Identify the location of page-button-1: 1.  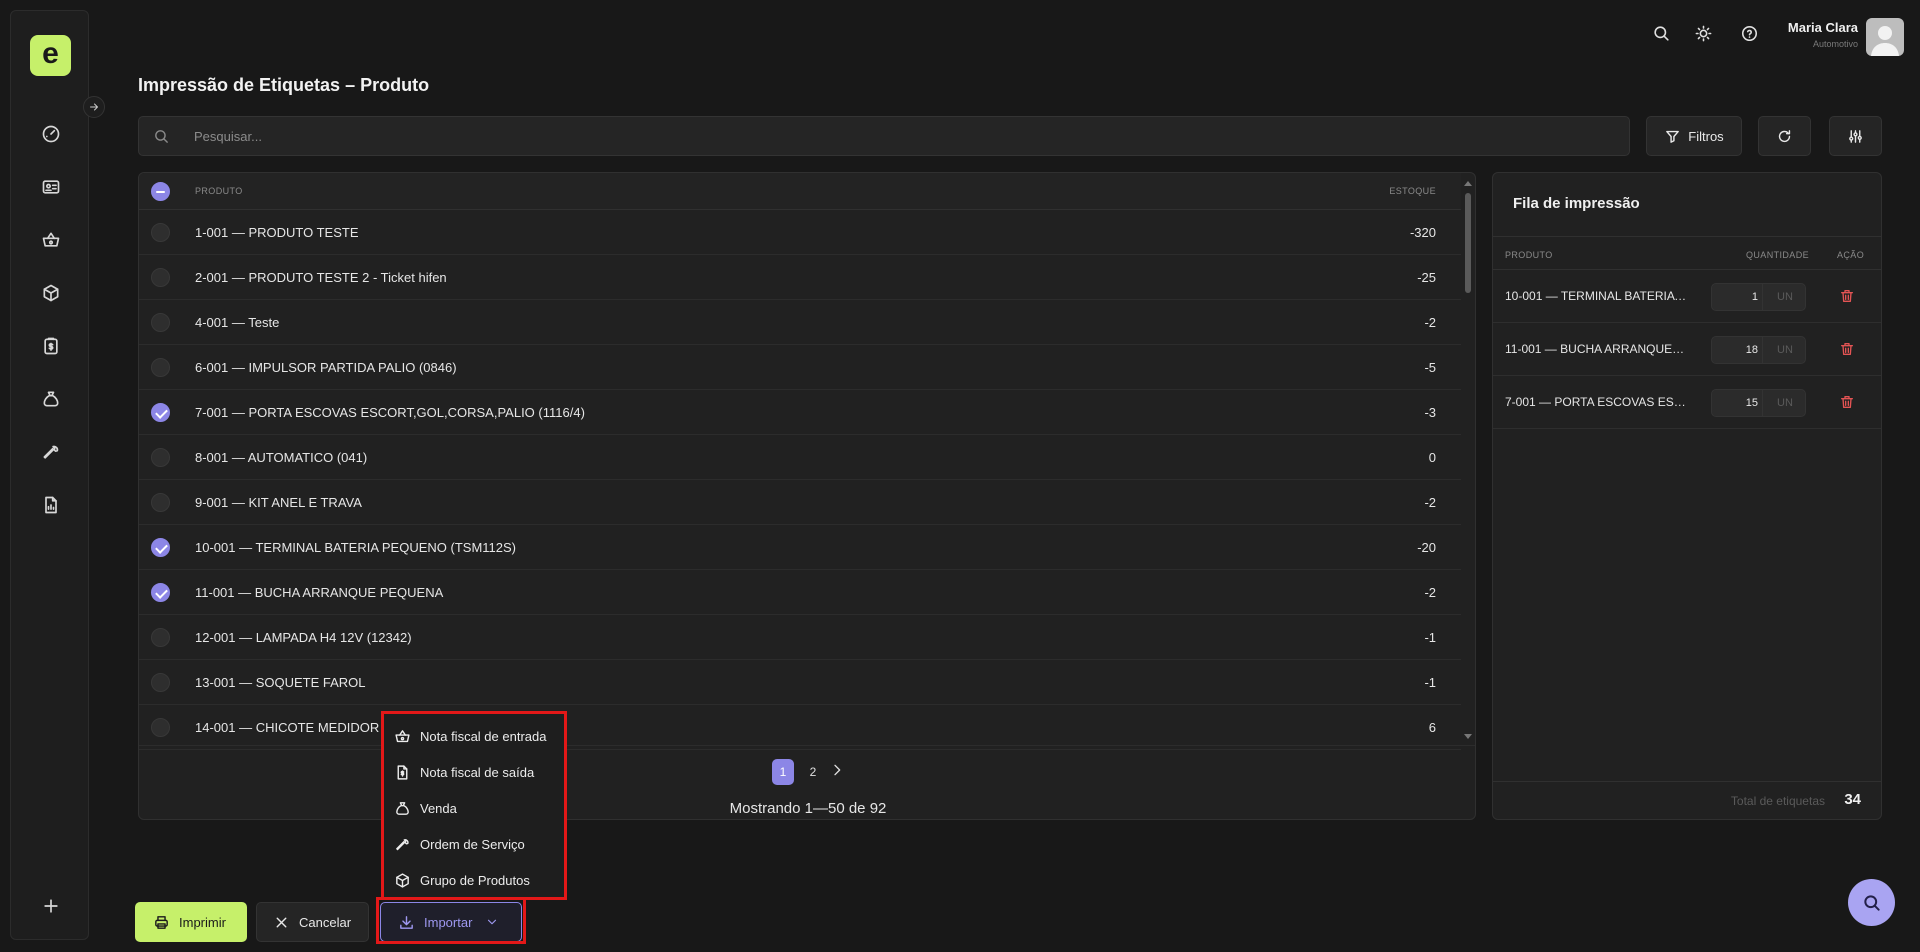
(783, 772).